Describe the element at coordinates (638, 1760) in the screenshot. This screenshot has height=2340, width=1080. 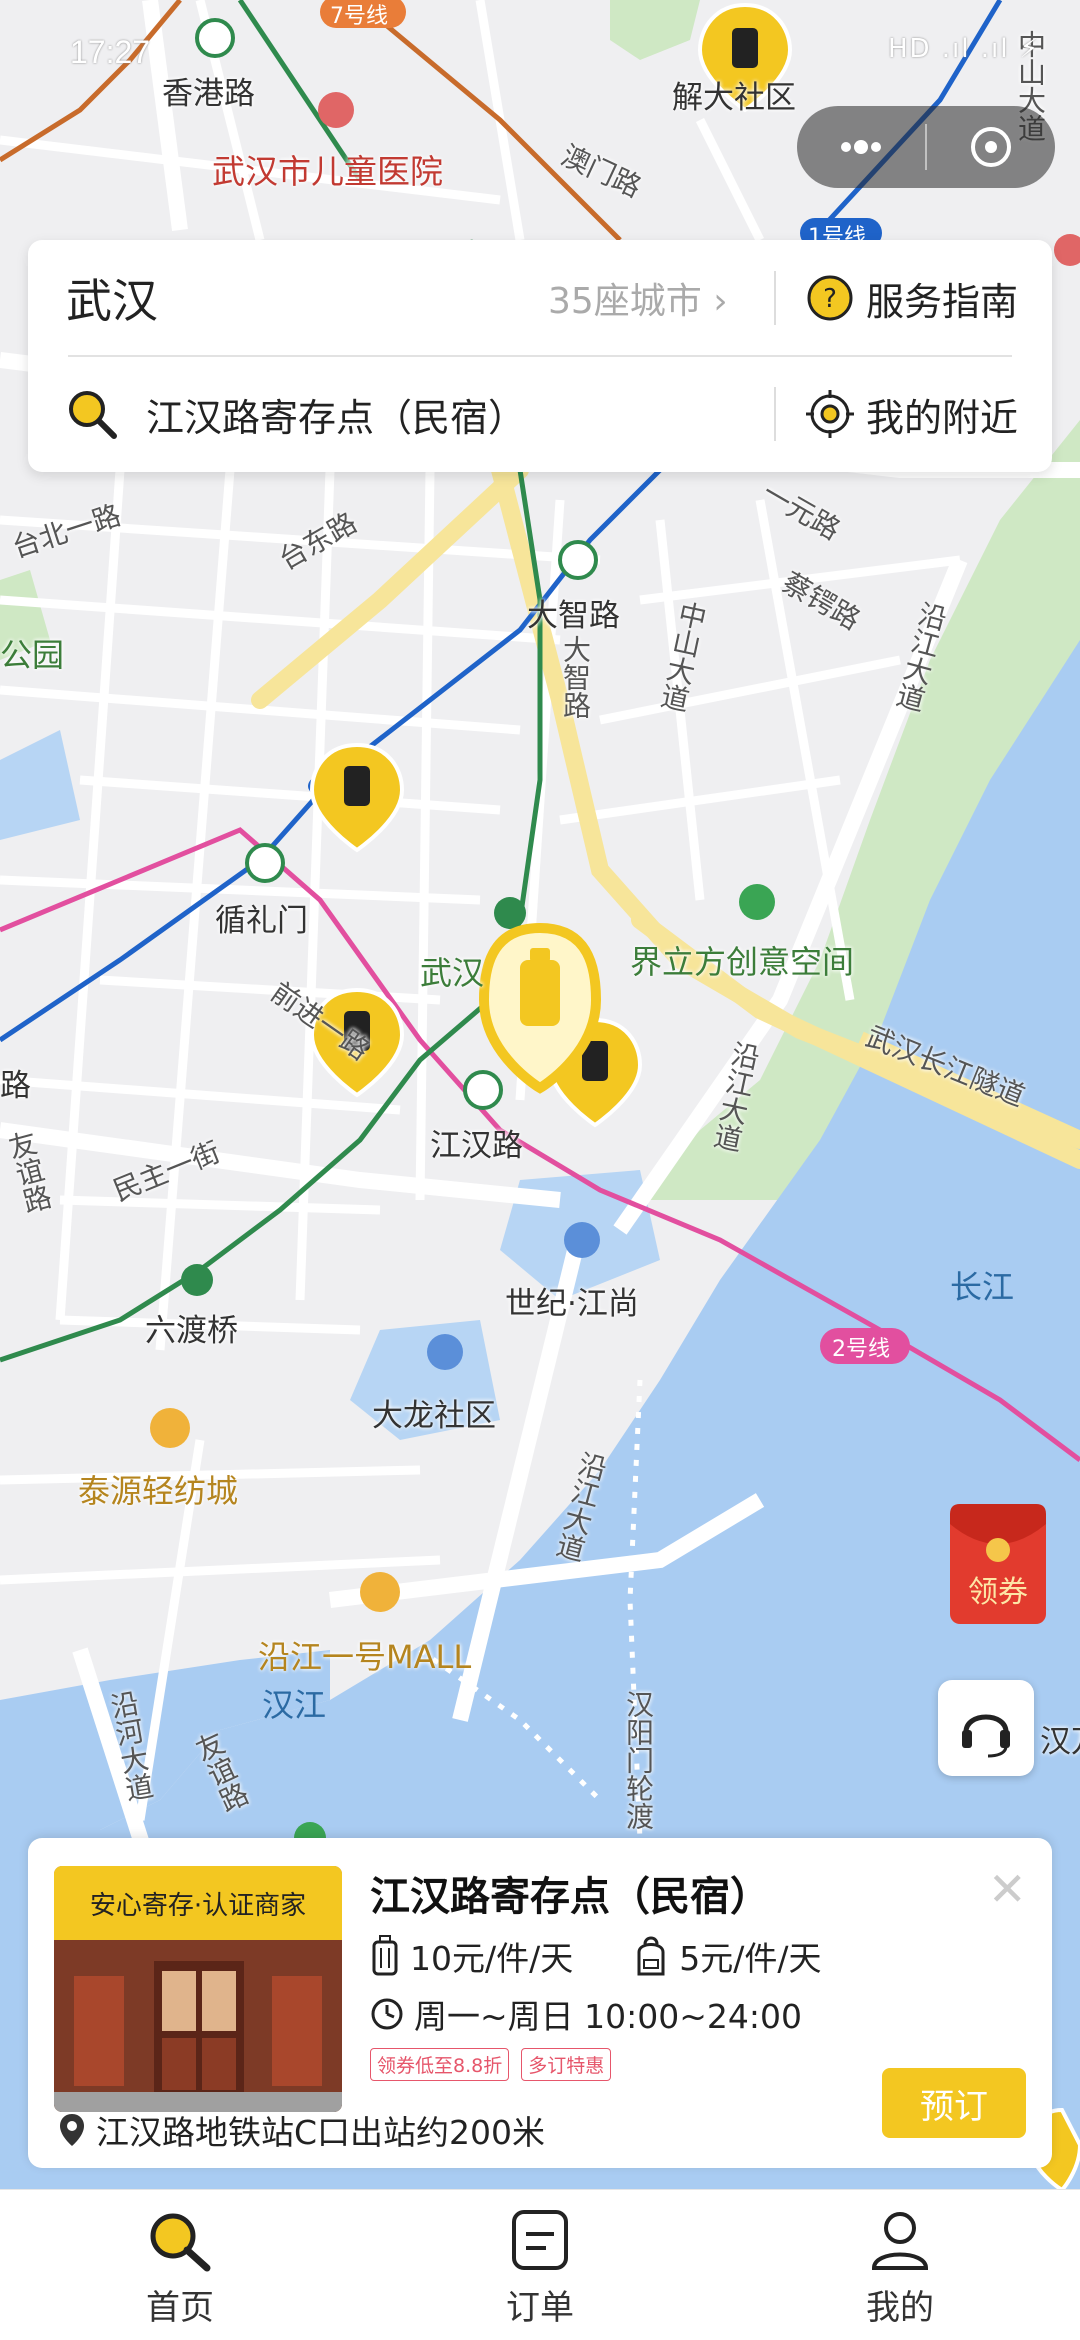
I see `map-label-hanyang-ferry: 汉阳门轮渡` at that location.